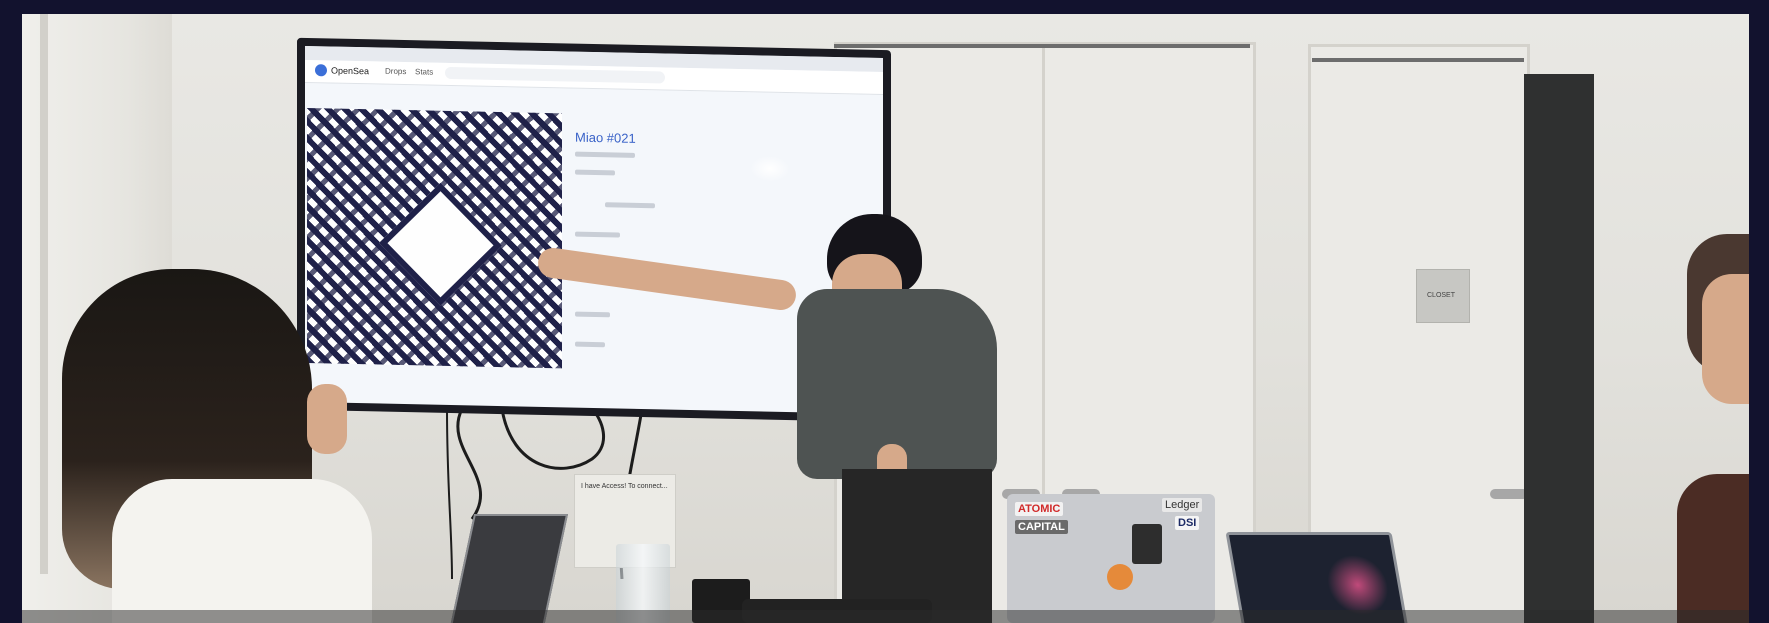 This screenshot has width=1769, height=623. What do you see at coordinates (1039, 509) in the screenshot?
I see `sticker-atomic: ATOMIC` at bounding box center [1039, 509].